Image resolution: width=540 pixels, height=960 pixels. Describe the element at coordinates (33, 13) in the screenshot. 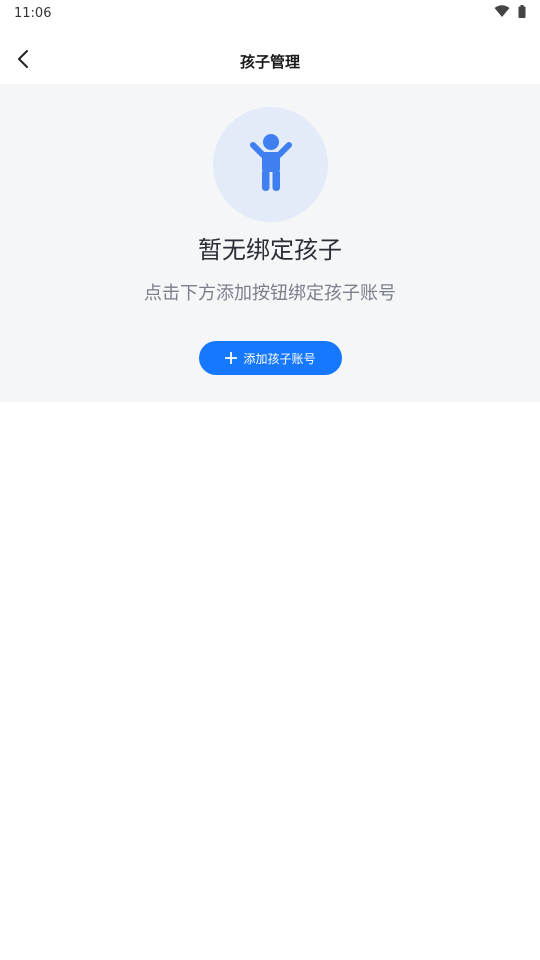

I see `status-time: 11:06` at that location.